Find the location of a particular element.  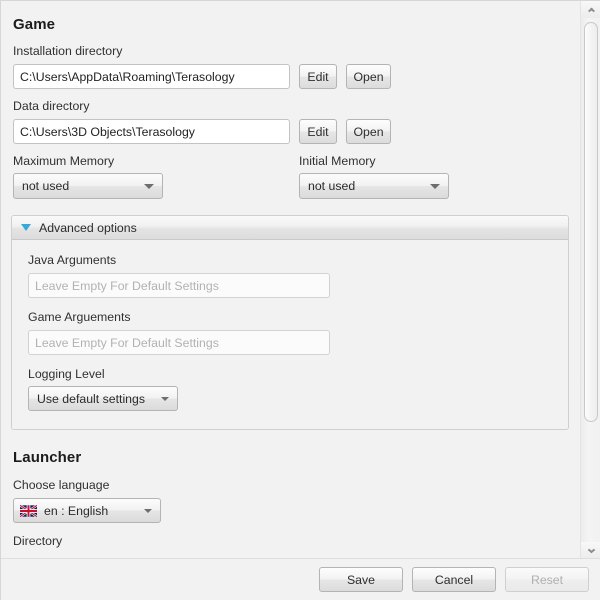

initial-memory-combobox: not used is located at coordinates (374, 186).